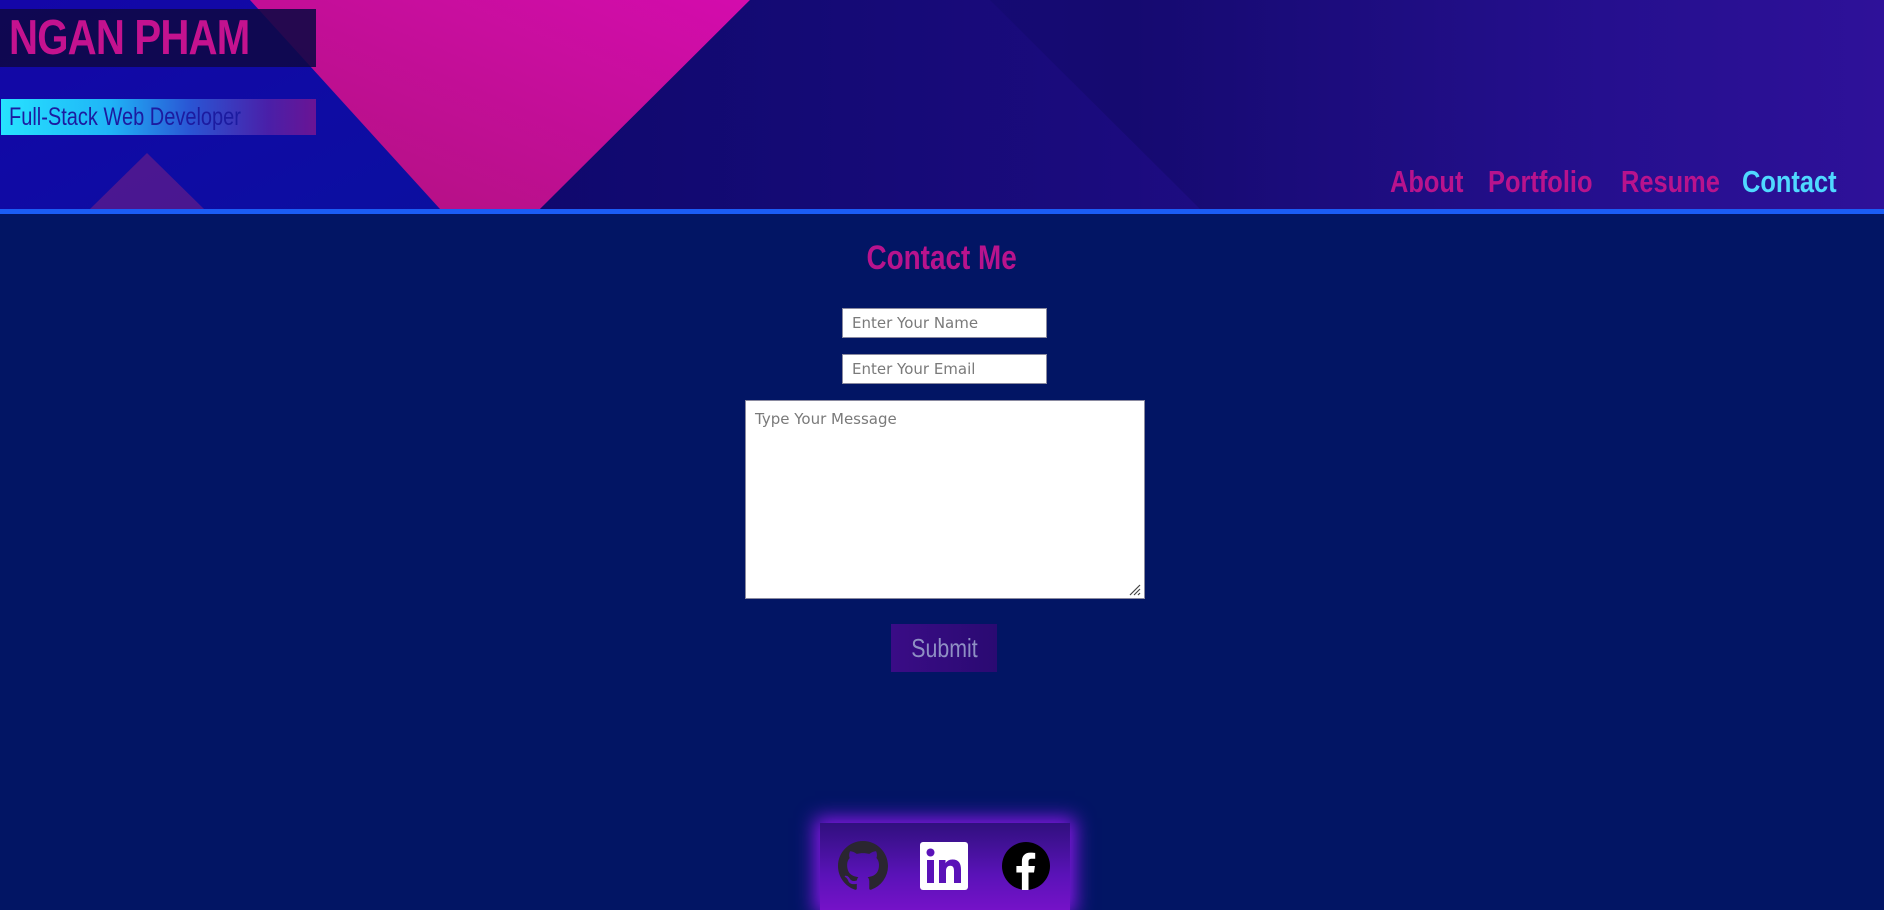 The width and height of the screenshot is (1884, 910). What do you see at coordinates (944, 369) in the screenshot?
I see `email-input` at bounding box center [944, 369].